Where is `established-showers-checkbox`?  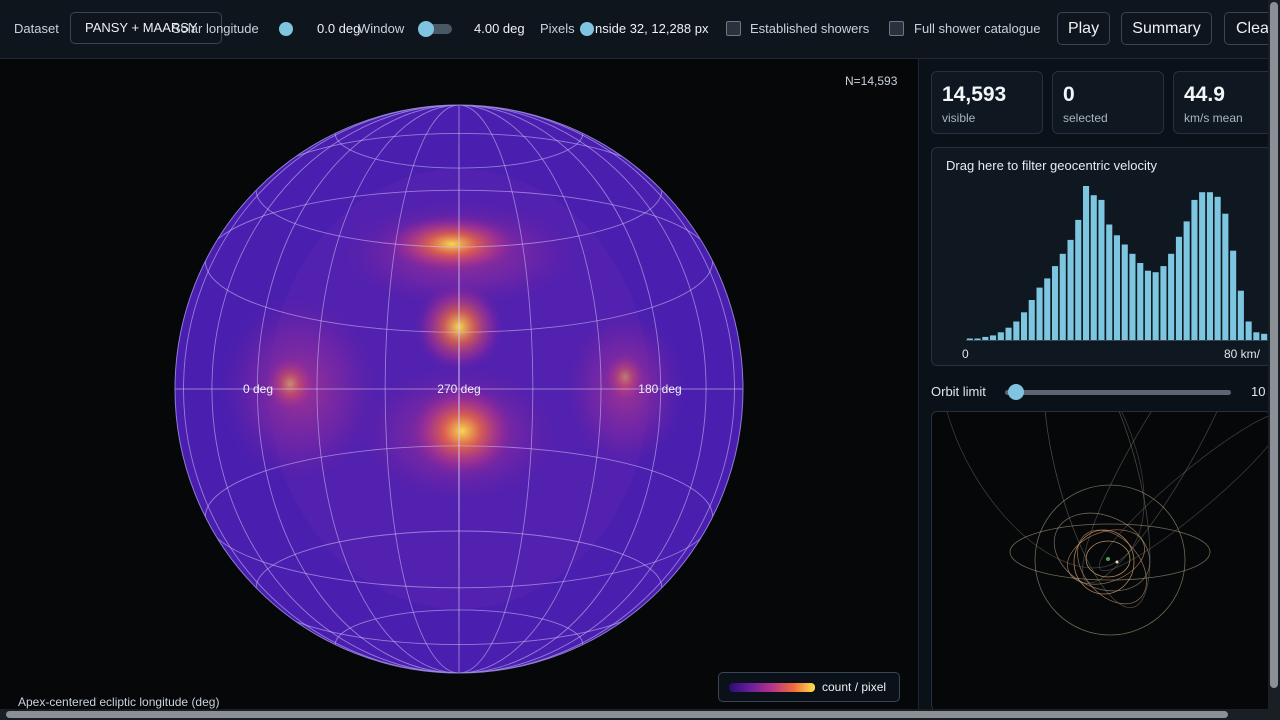
established-showers-checkbox is located at coordinates (733, 28).